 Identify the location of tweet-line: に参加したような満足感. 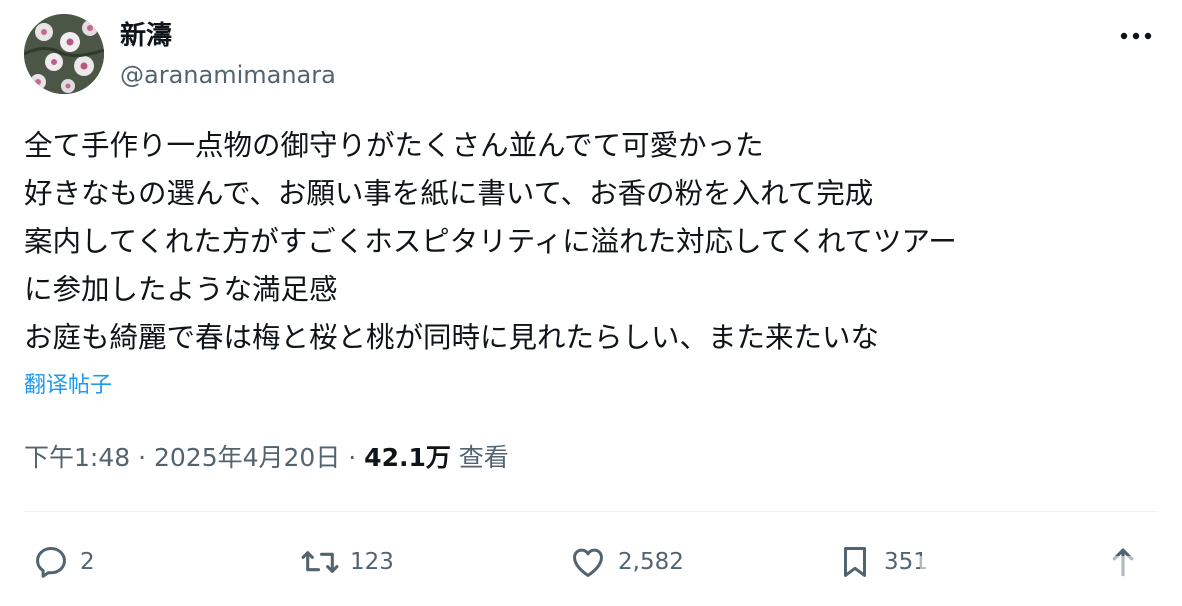
(181, 289).